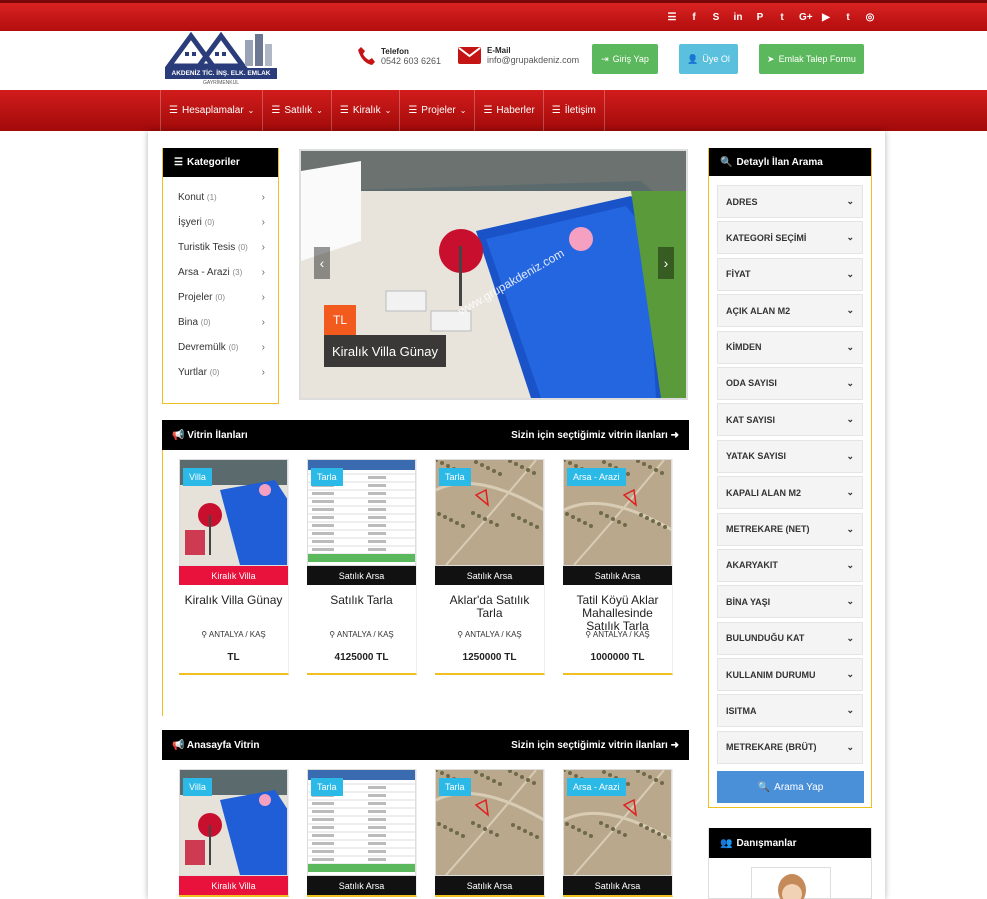  What do you see at coordinates (790, 201) in the screenshot?
I see `search-filter: ADRES ⌄` at bounding box center [790, 201].